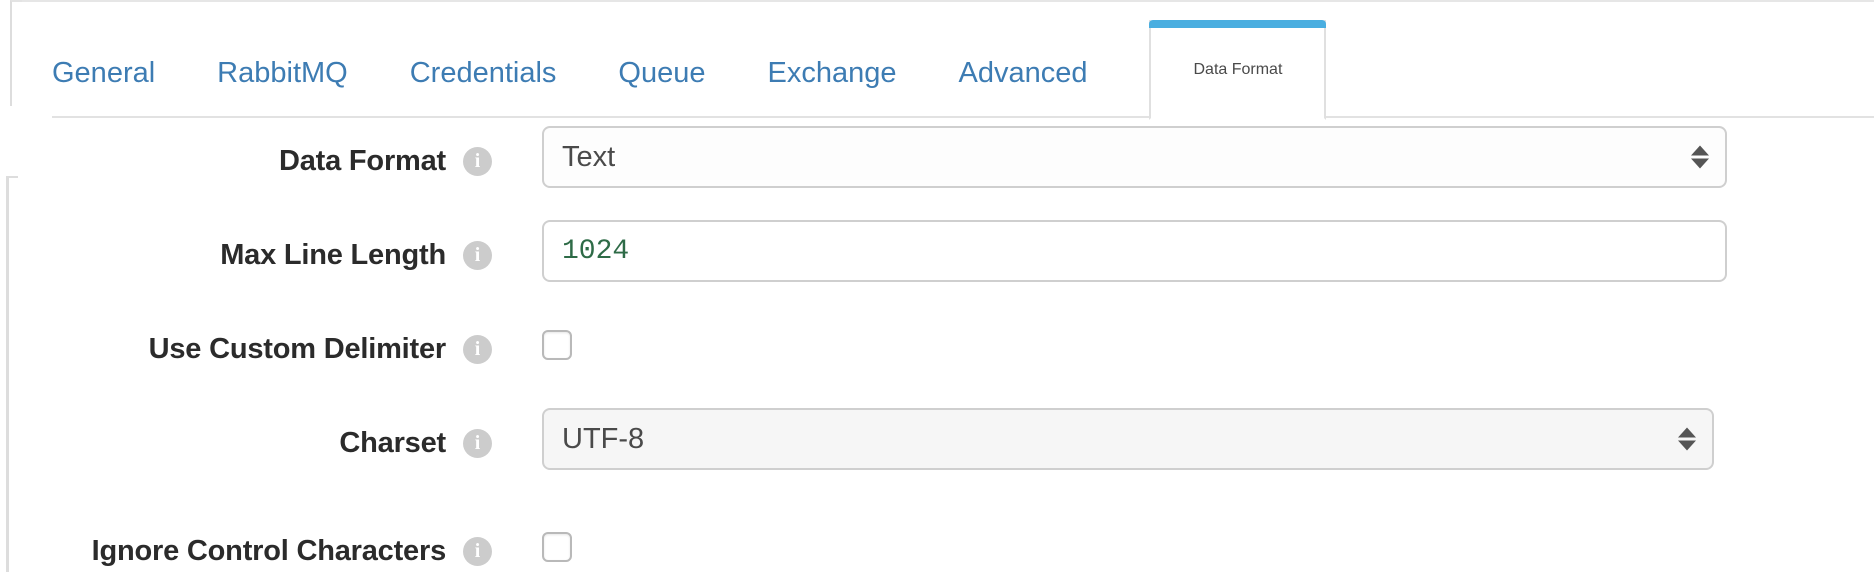 The height and width of the screenshot is (572, 1874). What do you see at coordinates (297, 348) in the screenshot?
I see `label-use-custom-delimiter: Use Custom Delimiter` at bounding box center [297, 348].